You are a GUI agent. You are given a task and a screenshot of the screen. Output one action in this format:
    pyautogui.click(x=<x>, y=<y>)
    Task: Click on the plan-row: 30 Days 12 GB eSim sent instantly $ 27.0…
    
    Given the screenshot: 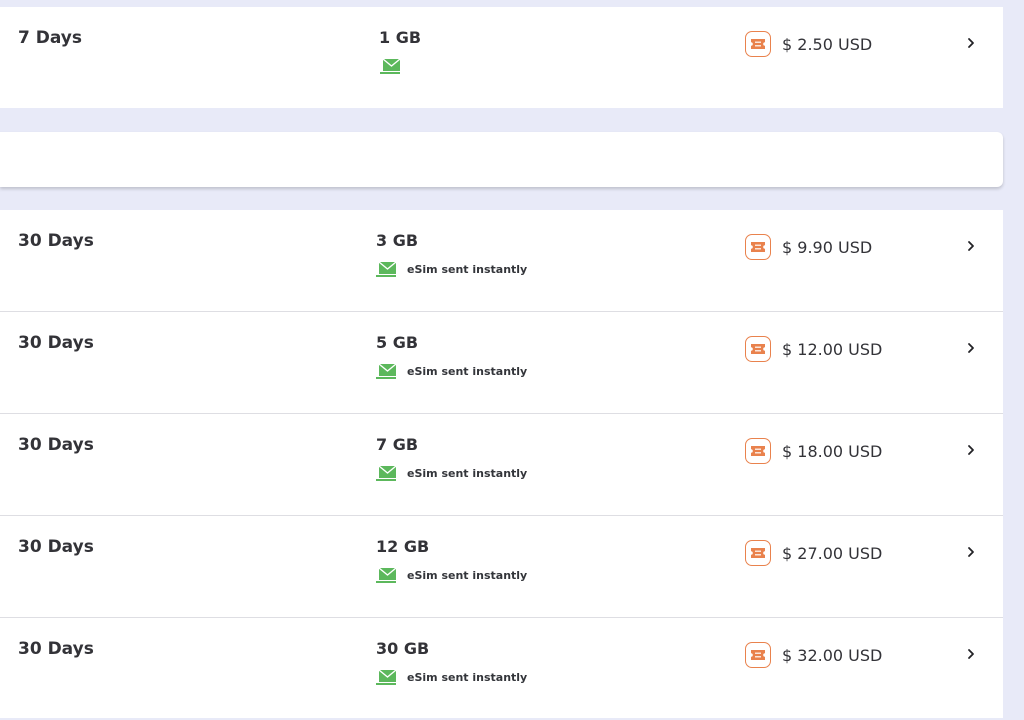 What is the action you would take?
    pyautogui.click(x=501, y=567)
    